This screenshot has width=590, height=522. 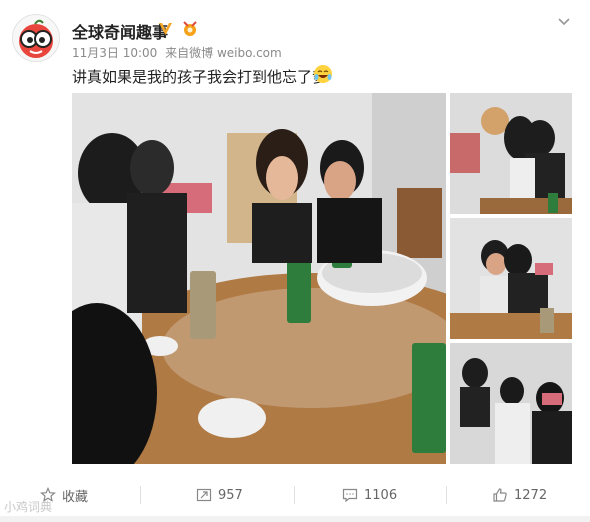 I want to click on like-count: 1272, so click(x=531, y=495).